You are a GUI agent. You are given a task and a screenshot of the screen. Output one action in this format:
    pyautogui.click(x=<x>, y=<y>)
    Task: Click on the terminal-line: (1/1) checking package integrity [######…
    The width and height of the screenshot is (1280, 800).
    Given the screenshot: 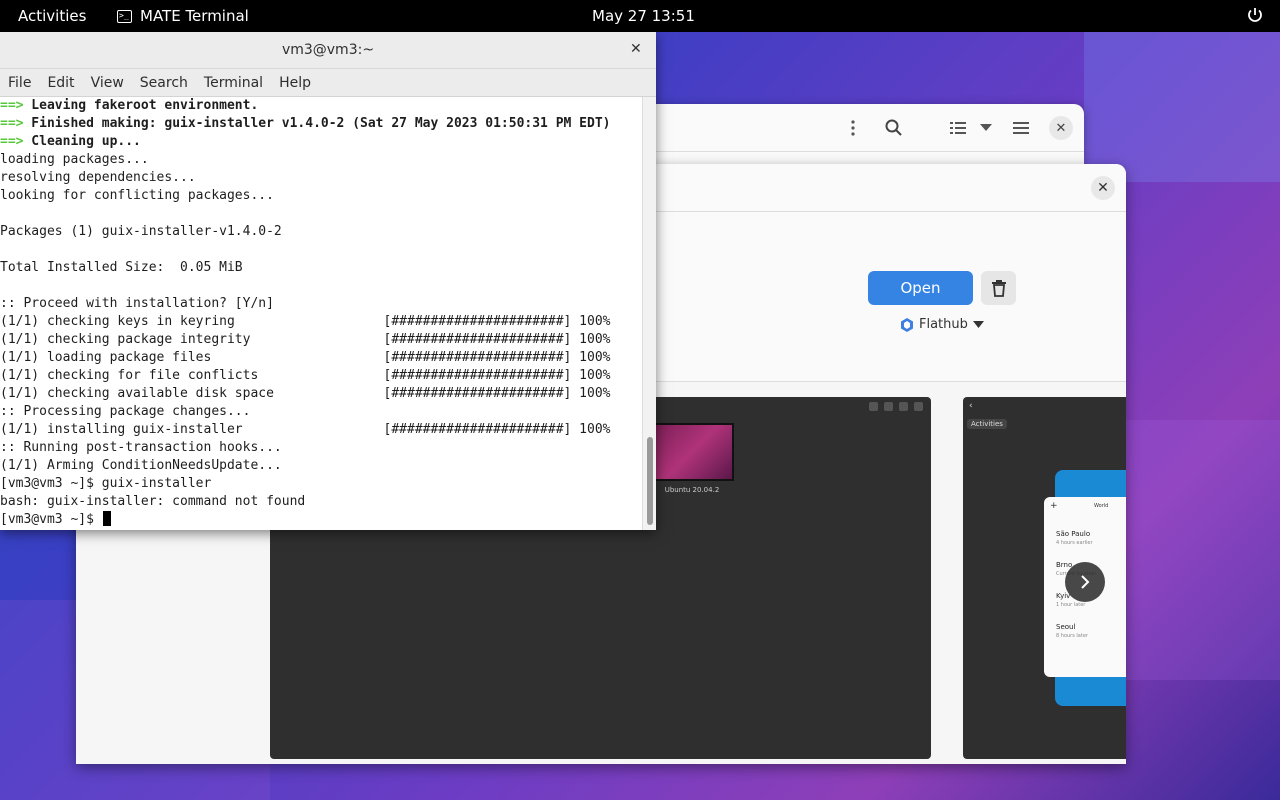 What is the action you would take?
    pyautogui.click(x=321, y=340)
    